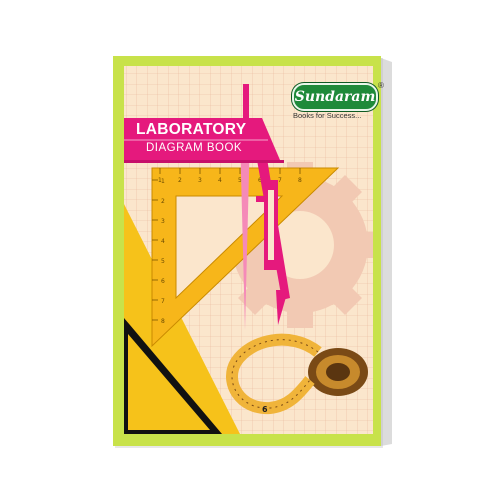 The image size is (500, 500). What do you see at coordinates (163, 181) in the screenshot?
I see `ruler-side-1: 1` at bounding box center [163, 181].